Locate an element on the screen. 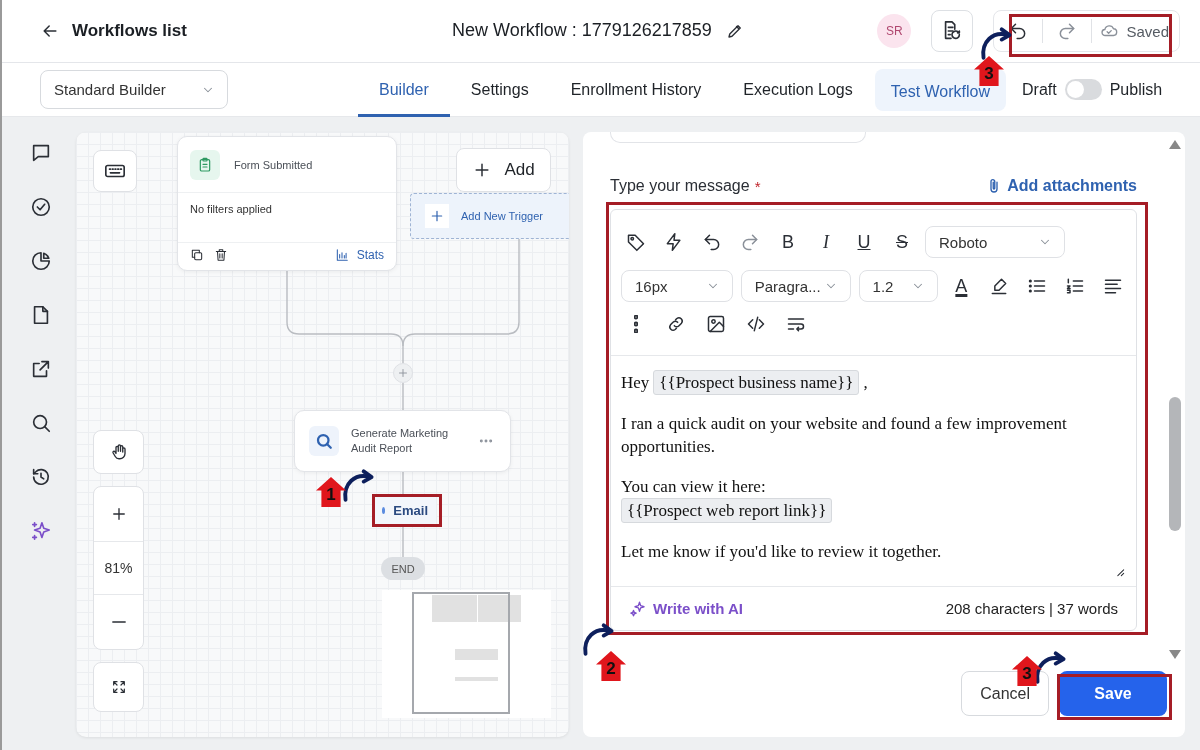 The height and width of the screenshot is (750, 1200). redo-icon is located at coordinates (750, 242).